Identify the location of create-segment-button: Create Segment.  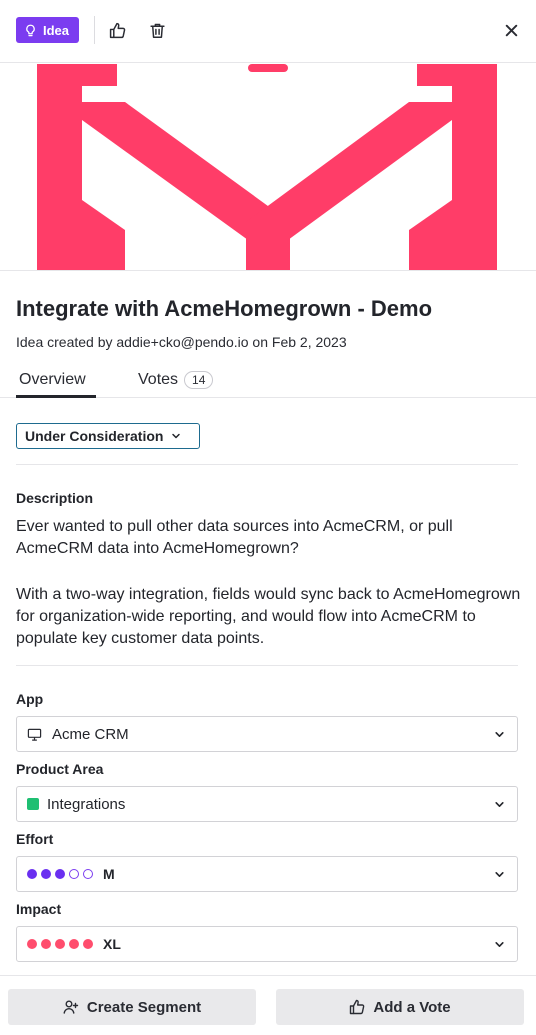
(132, 1007).